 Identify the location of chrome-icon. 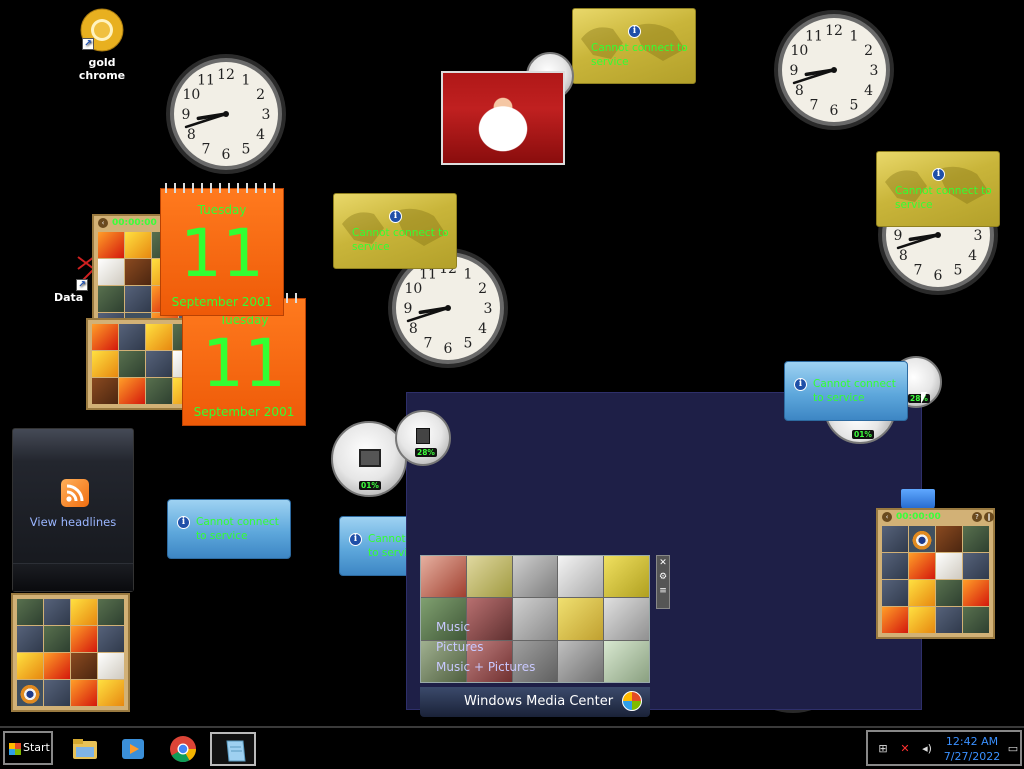
(183, 749).